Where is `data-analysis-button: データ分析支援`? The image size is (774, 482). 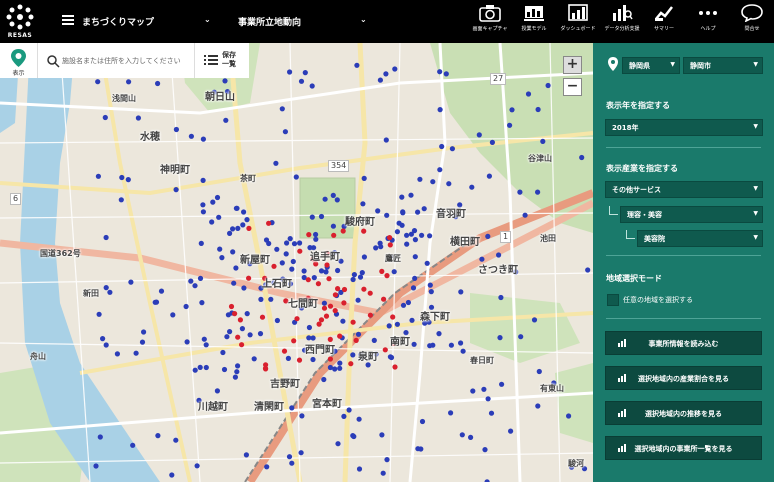
data-analysis-button: データ分析支援 is located at coordinates (622, 22).